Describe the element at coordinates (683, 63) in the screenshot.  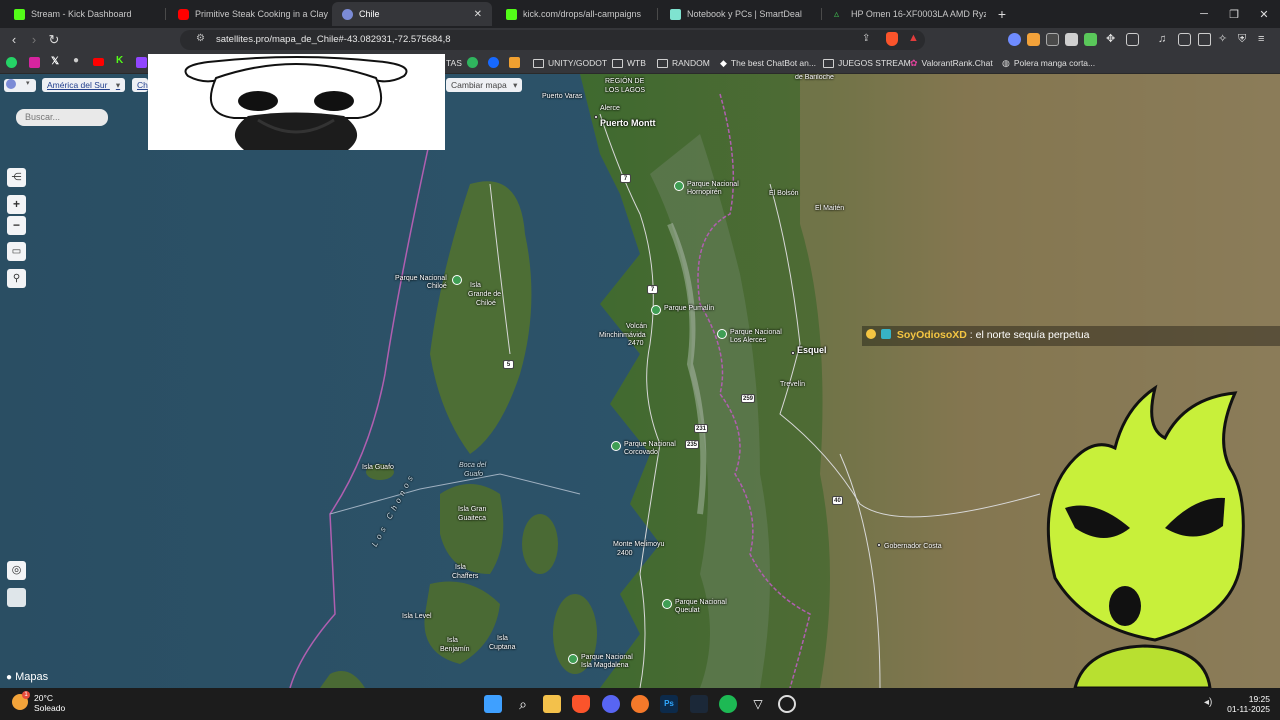
I see `bookmark-folder-random: RANDOM` at that location.